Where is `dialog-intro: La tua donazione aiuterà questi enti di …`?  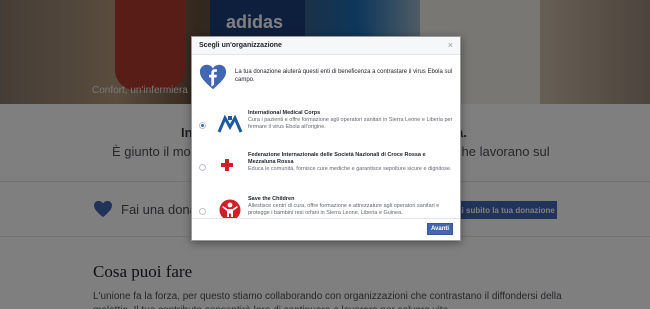 dialog-intro: La tua donazione aiuterà questi enti di … is located at coordinates (326, 79).